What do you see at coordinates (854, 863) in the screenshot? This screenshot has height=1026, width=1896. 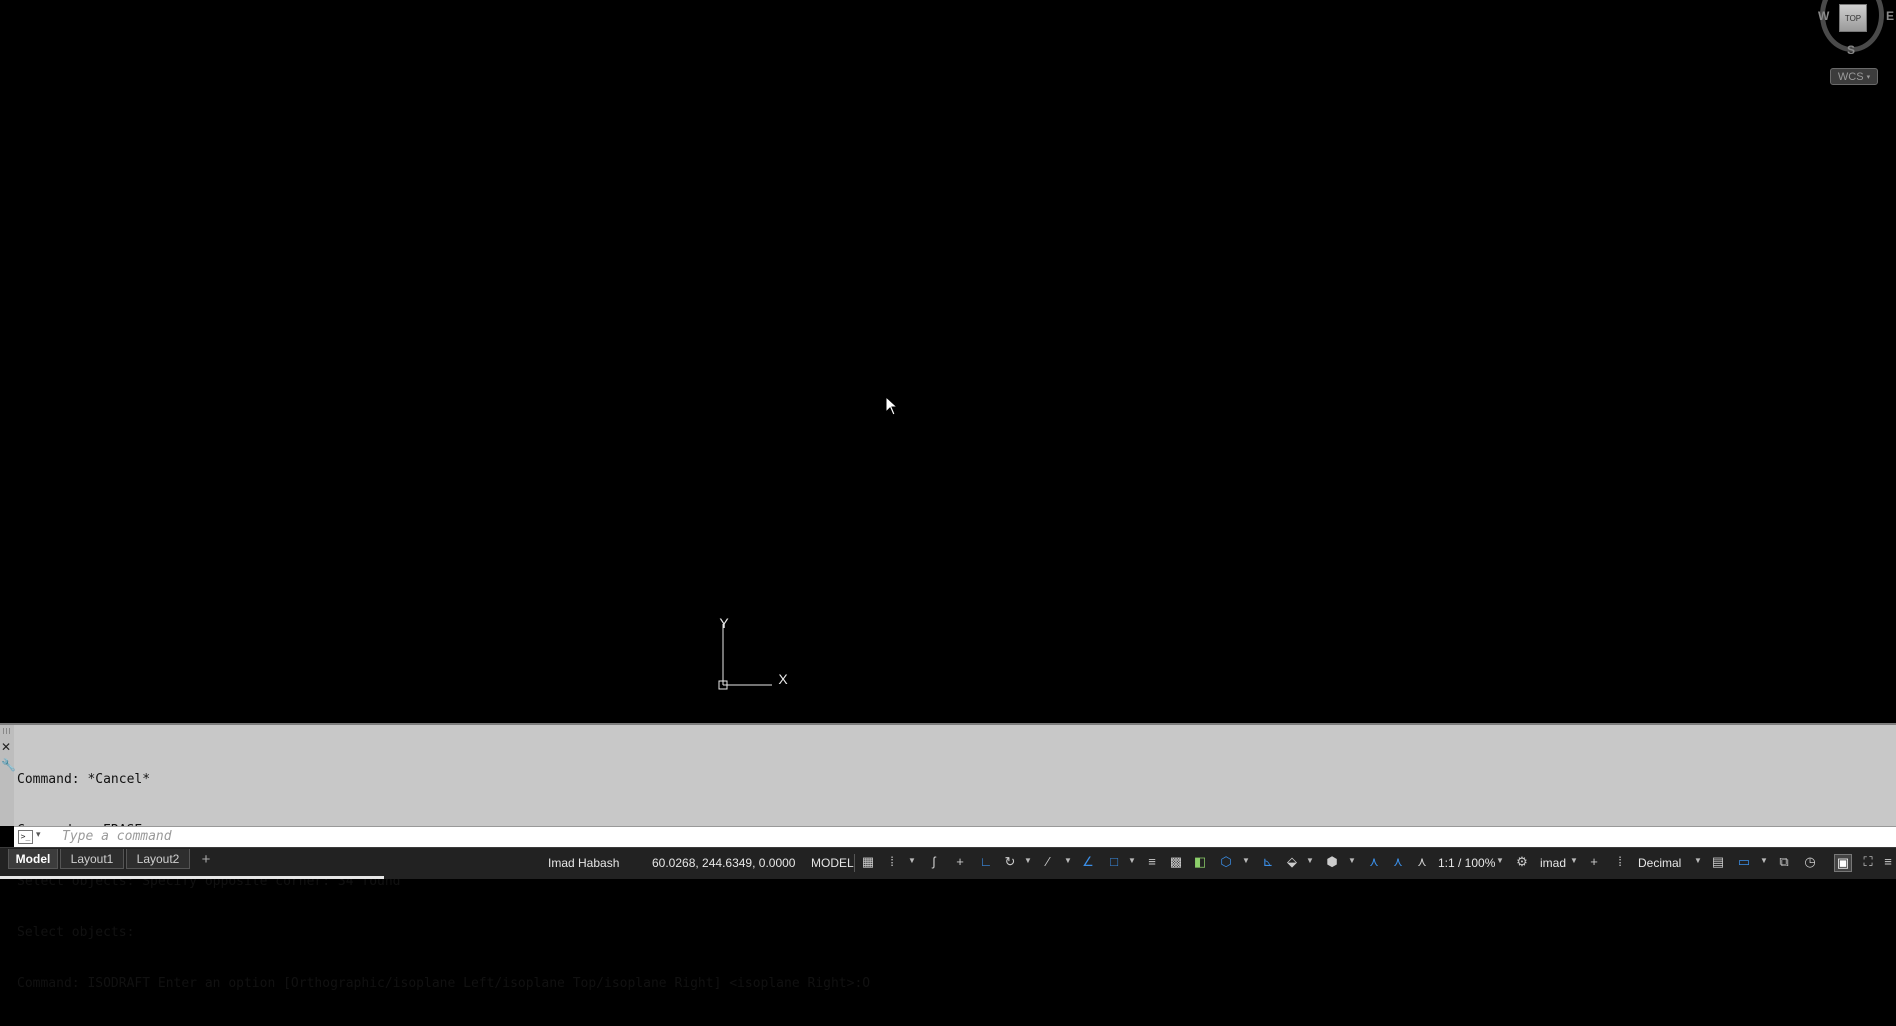 I see `status-separator` at bounding box center [854, 863].